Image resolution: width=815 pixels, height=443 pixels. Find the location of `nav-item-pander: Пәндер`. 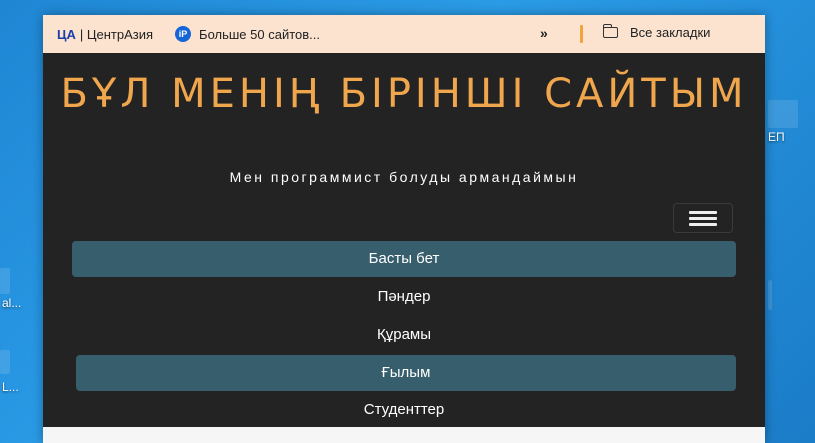

nav-item-pander: Пәндер is located at coordinates (404, 297).